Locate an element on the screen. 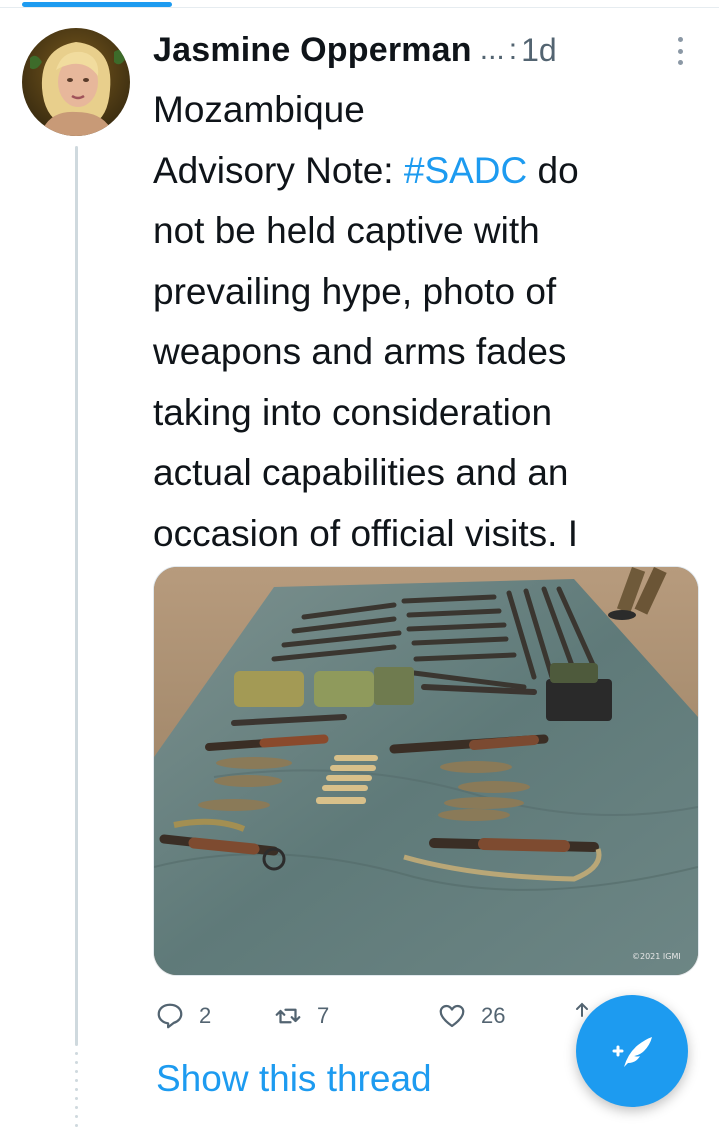  thread-connector-dots is located at coordinates (76, 1090).